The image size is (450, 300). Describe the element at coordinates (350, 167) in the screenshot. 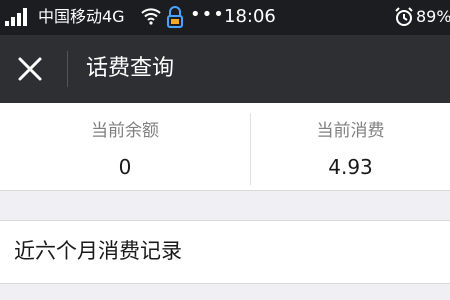

I see `current-spend-value: 4.93` at that location.